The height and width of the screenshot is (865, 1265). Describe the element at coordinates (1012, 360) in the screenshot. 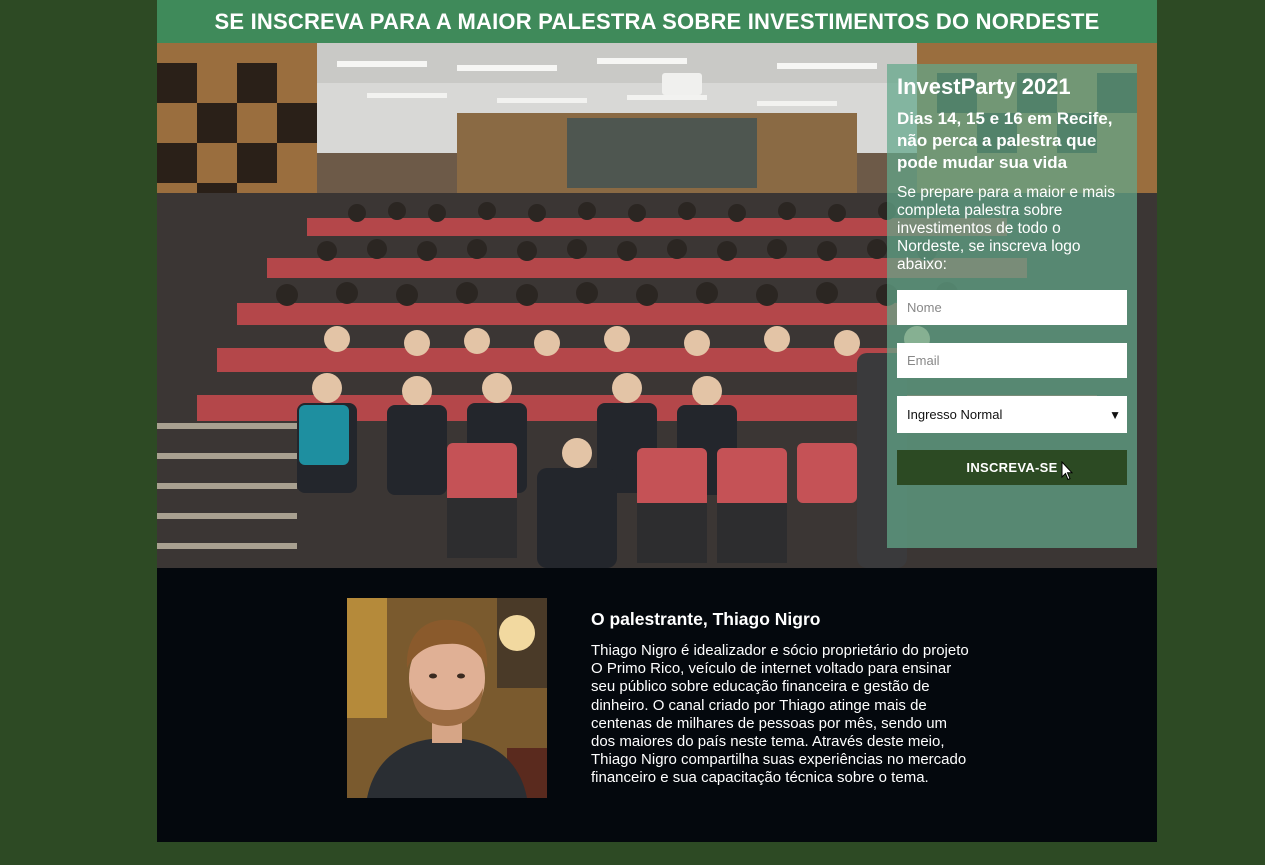

I see `email-field: Email` at that location.